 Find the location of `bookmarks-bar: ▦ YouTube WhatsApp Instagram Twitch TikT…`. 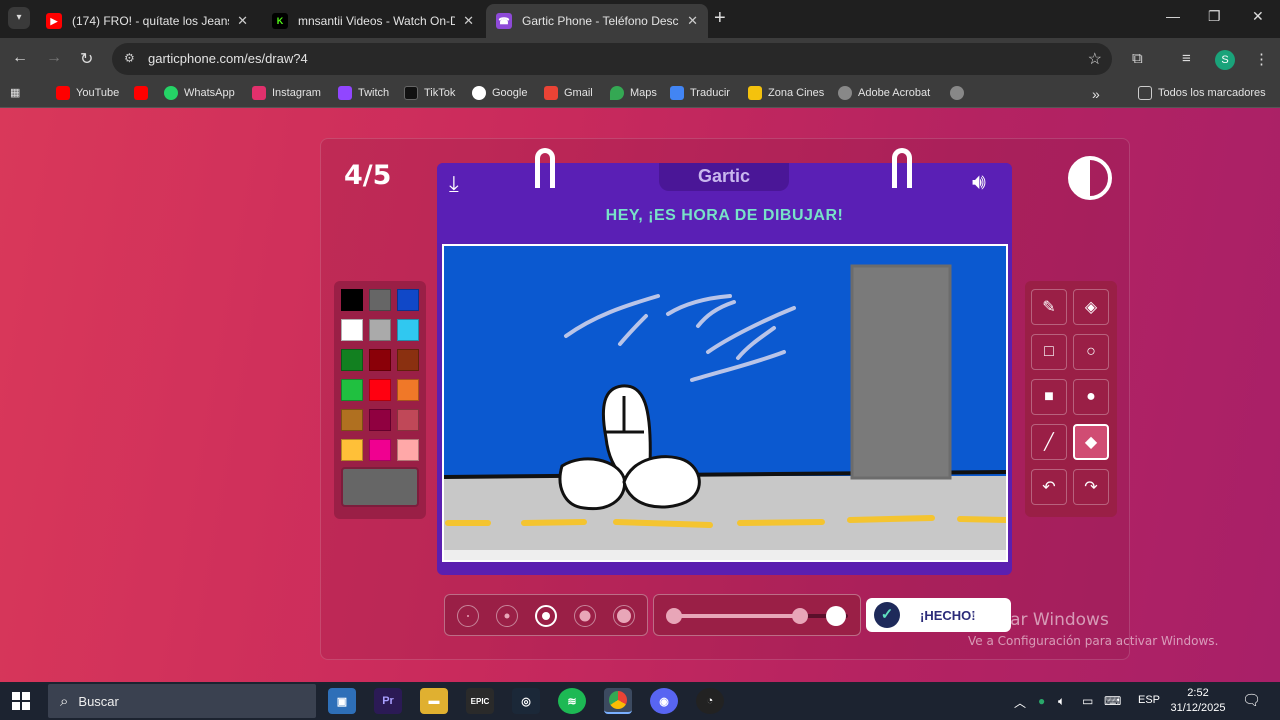

bookmarks-bar: ▦ YouTube WhatsApp Instagram Twitch TikT… is located at coordinates (640, 94).